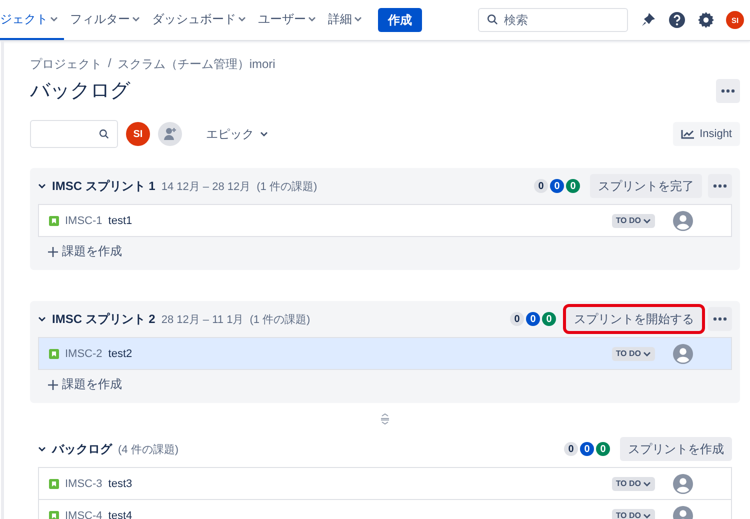 The image size is (750, 519). I want to click on nav-menu-item: ジェクト, so click(32, 20).